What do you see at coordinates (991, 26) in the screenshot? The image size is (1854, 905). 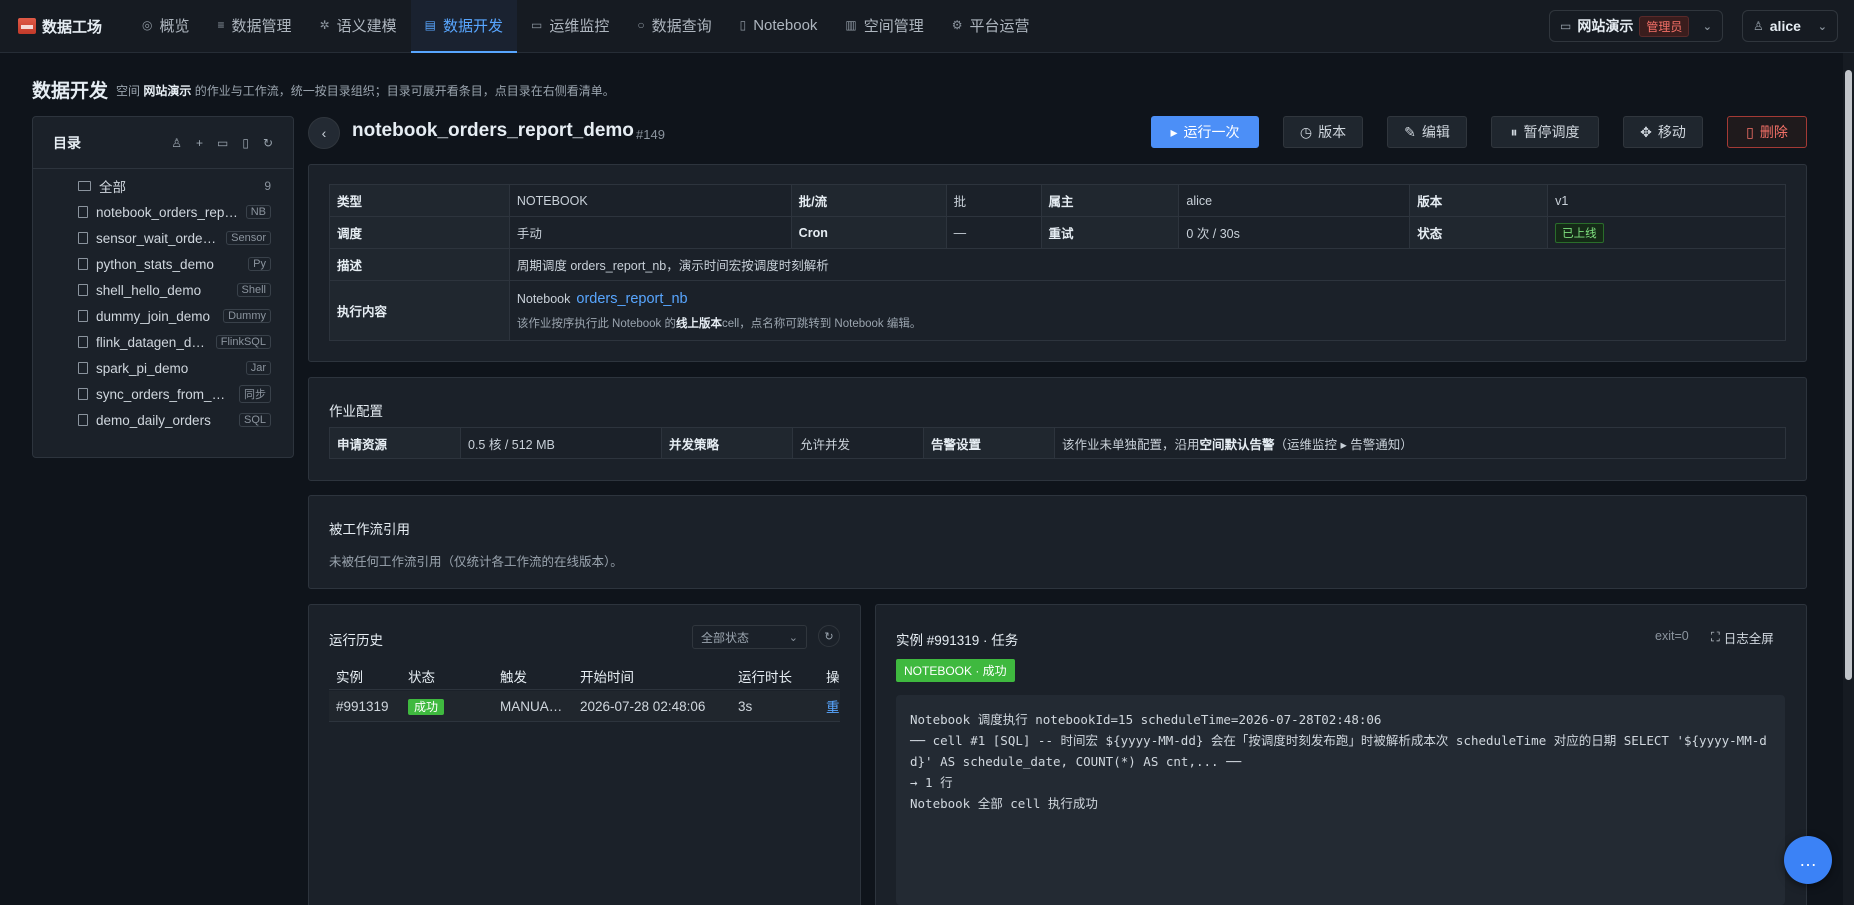 I see `nav-tab-platform-ops: ⚙ 平台运营` at bounding box center [991, 26].